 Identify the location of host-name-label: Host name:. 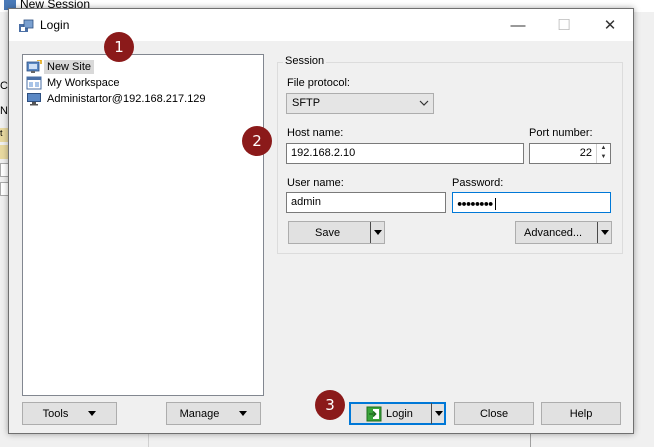
(315, 133).